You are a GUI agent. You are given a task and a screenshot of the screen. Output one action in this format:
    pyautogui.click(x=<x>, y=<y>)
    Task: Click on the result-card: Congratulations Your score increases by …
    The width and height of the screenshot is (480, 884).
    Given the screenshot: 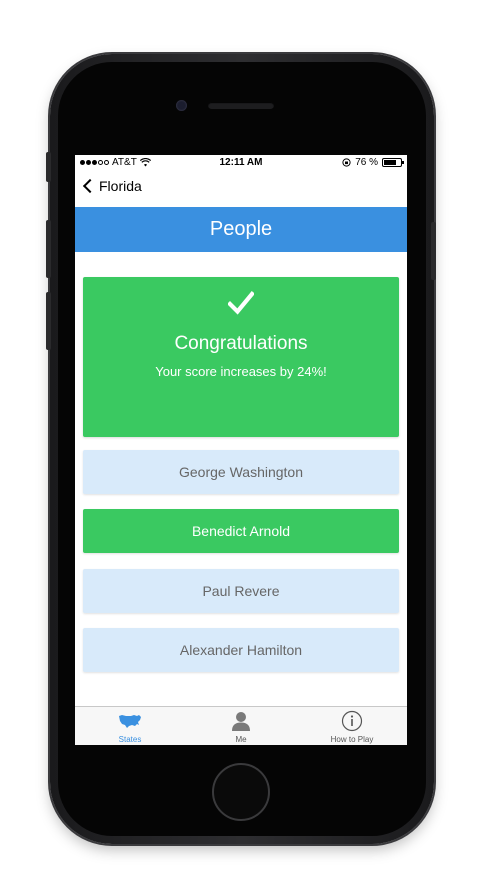 What is the action you would take?
    pyautogui.click(x=241, y=357)
    